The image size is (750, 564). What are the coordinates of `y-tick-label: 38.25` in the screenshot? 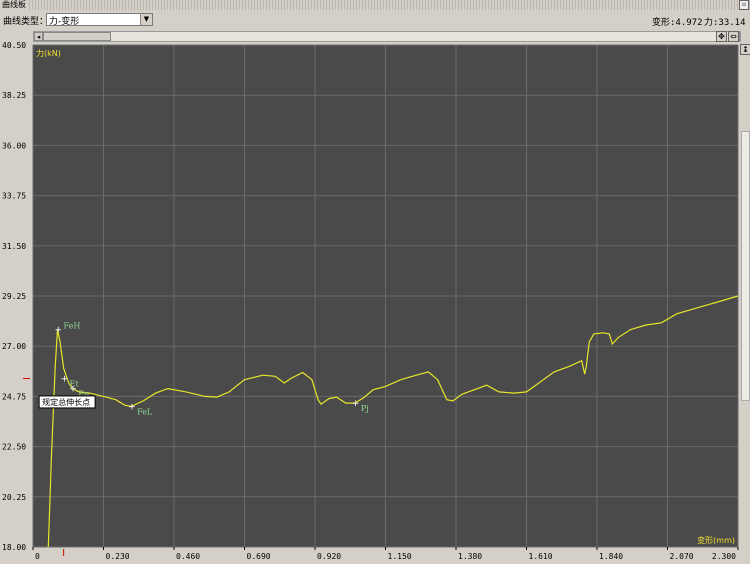 It's located at (14, 95).